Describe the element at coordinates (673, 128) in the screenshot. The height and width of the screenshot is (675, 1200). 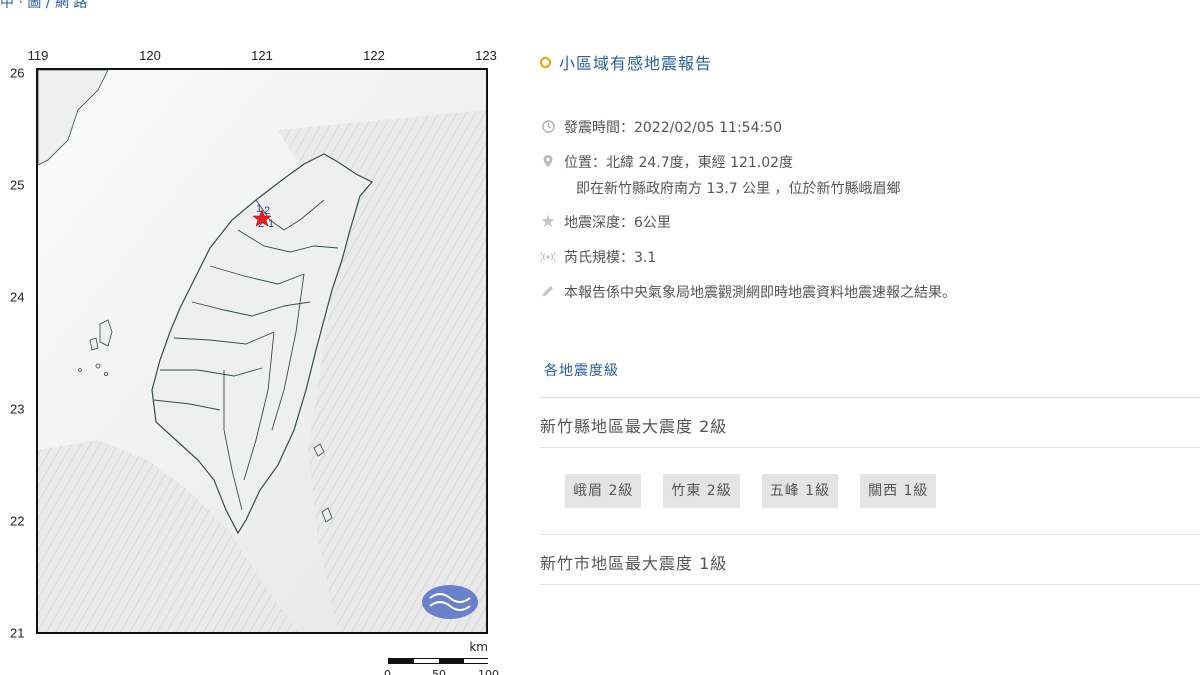
I see `time-text: 發震時間：2022/02/05 11:54:50` at that location.